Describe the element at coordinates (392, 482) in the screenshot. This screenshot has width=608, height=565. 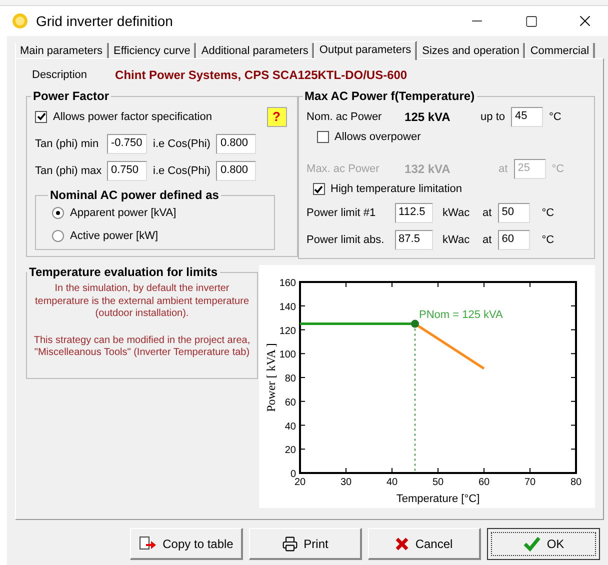
I see `x-tick-label: 40` at that location.